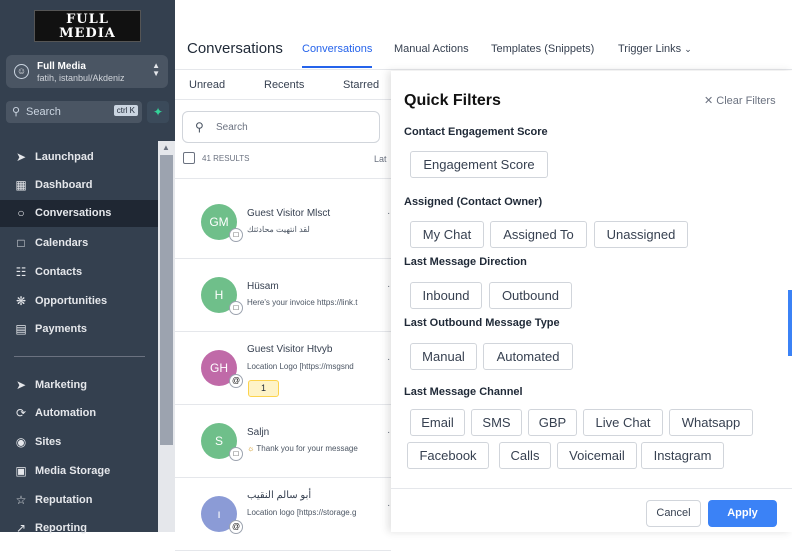 This screenshot has height=551, width=792. I want to click on sidebar-item-label: Conversations, so click(73, 213).